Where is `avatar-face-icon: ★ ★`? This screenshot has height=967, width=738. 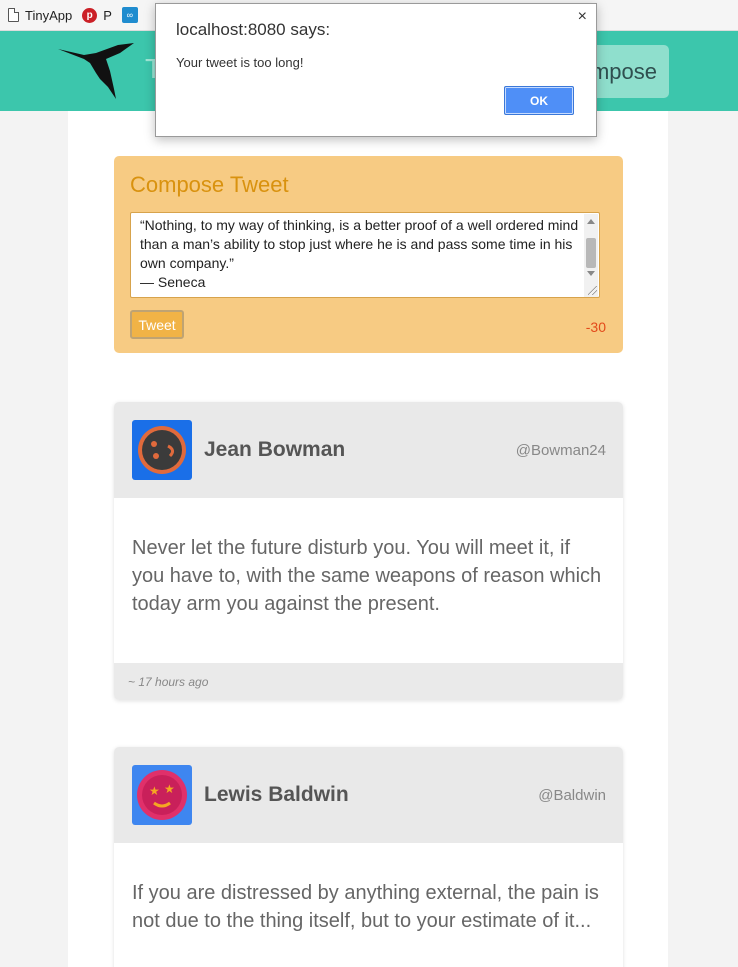 avatar-face-icon: ★ ★ is located at coordinates (162, 795).